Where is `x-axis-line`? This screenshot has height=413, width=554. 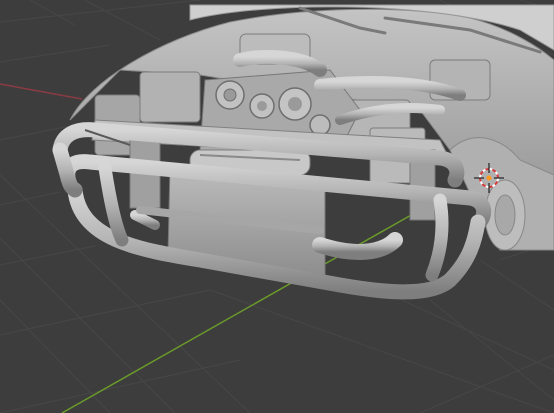
x-axis-line is located at coordinates (41, 91).